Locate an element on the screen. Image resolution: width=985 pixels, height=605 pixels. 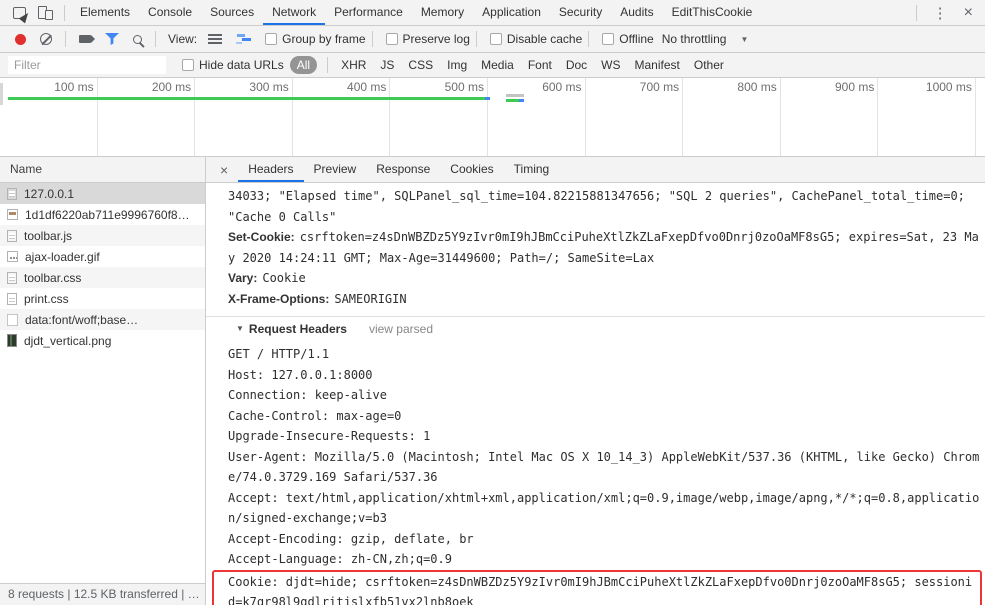
overview-small-bar-green is located at coordinates (512, 100).